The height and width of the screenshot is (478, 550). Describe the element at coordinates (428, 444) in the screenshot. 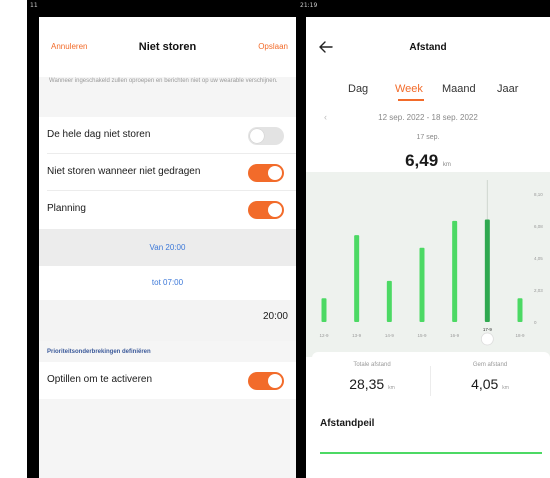

I see `distance-level-card: Afstandpeil` at that location.